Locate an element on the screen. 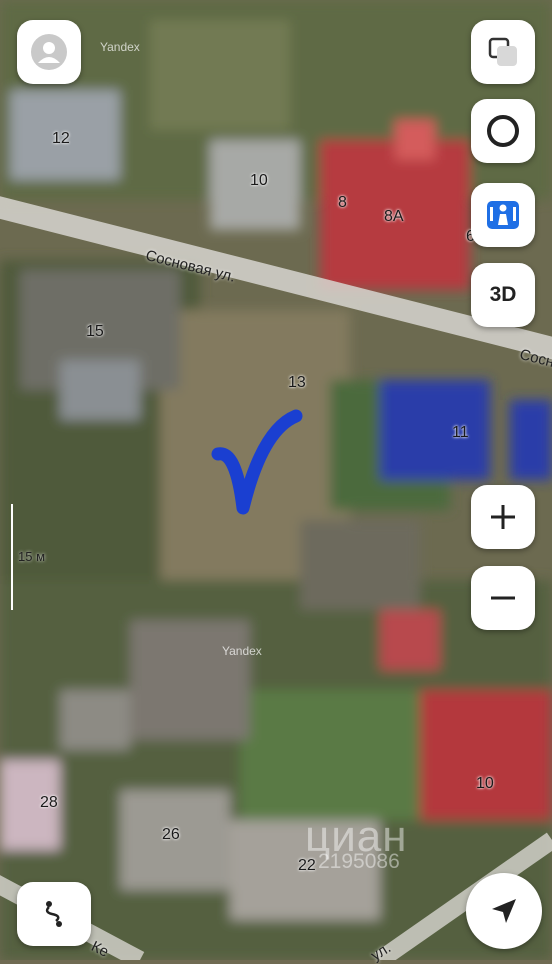 The image size is (552, 964). house-number: 26 is located at coordinates (171, 834).